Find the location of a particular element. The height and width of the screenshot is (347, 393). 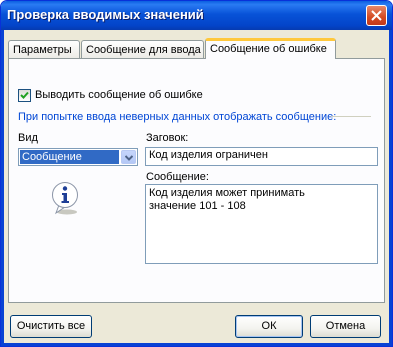

ok-button: ОК is located at coordinates (269, 326).